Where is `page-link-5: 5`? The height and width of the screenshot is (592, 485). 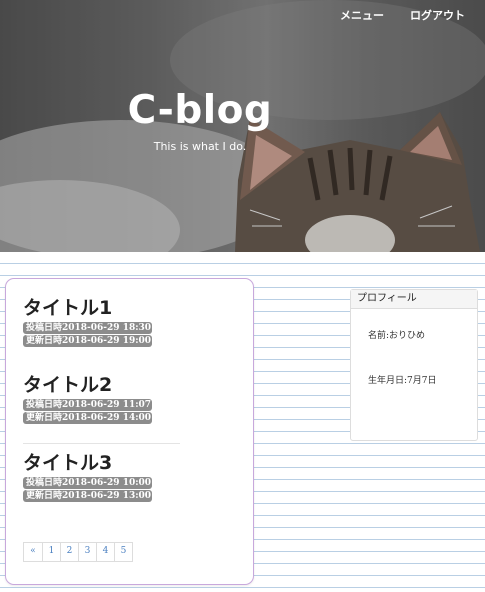 page-link-5: 5 is located at coordinates (123, 552).